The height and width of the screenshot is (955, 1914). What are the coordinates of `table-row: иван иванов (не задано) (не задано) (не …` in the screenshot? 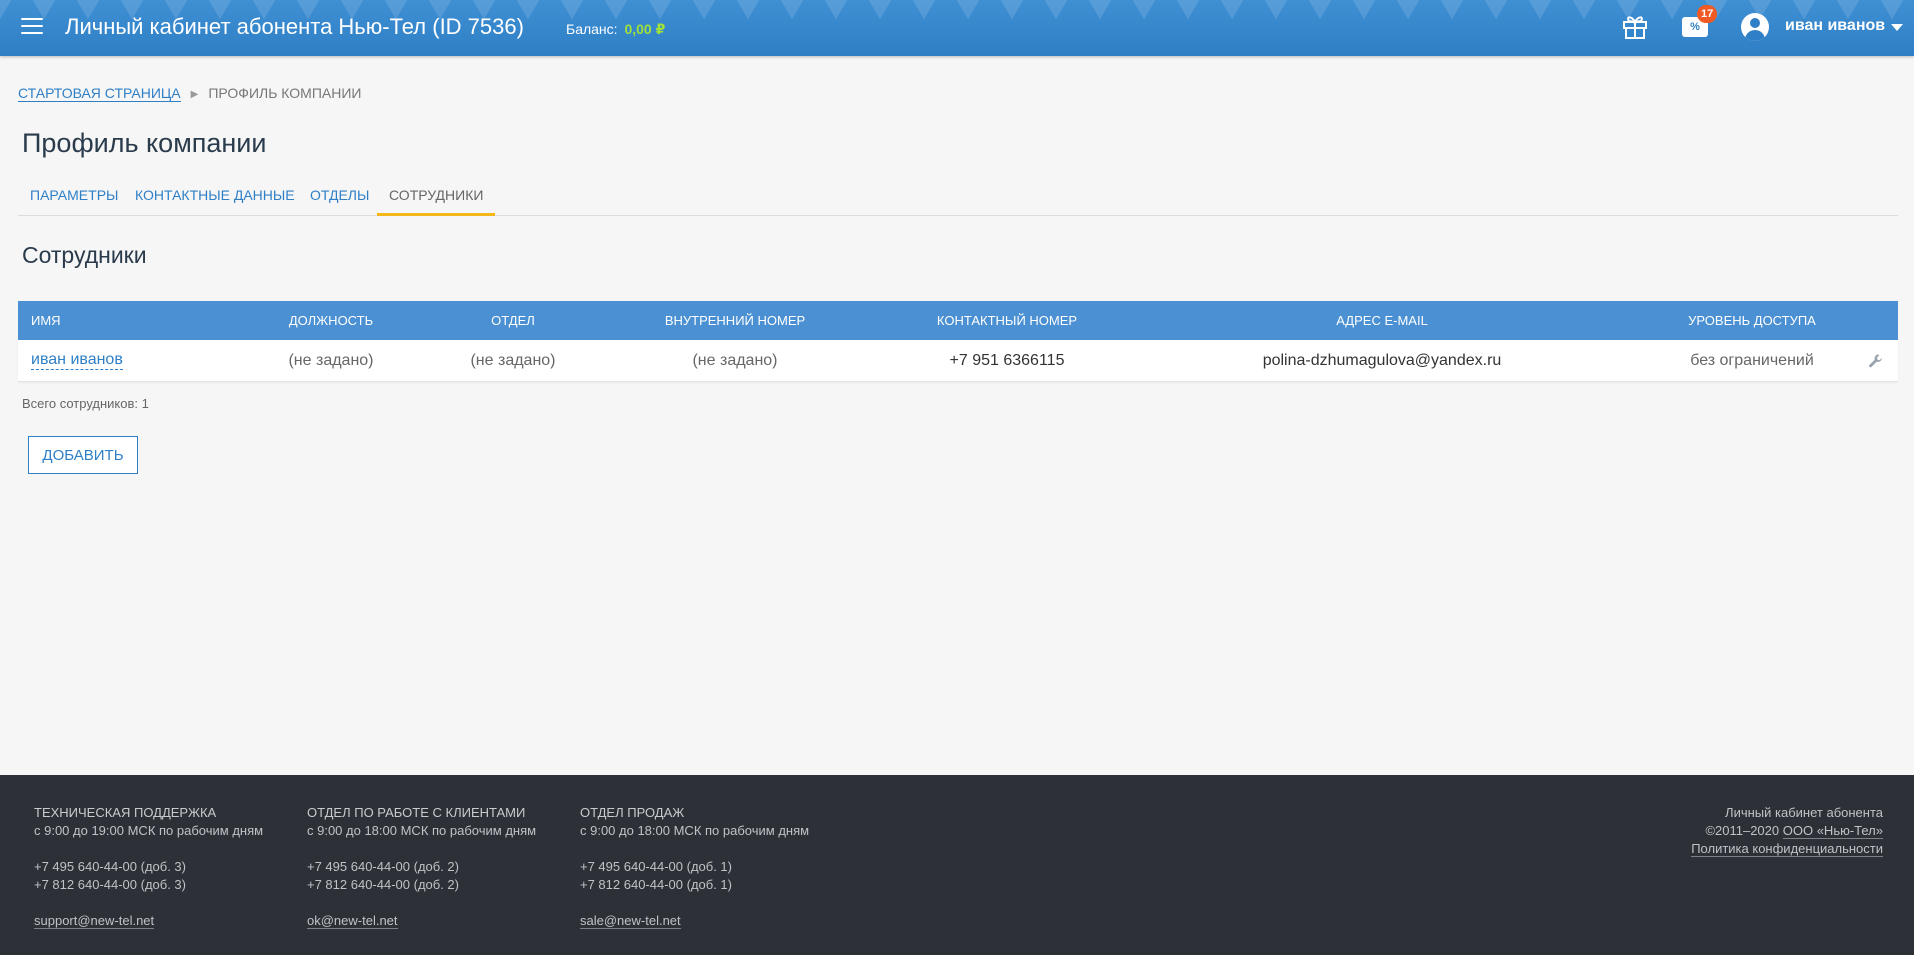 It's located at (958, 361).